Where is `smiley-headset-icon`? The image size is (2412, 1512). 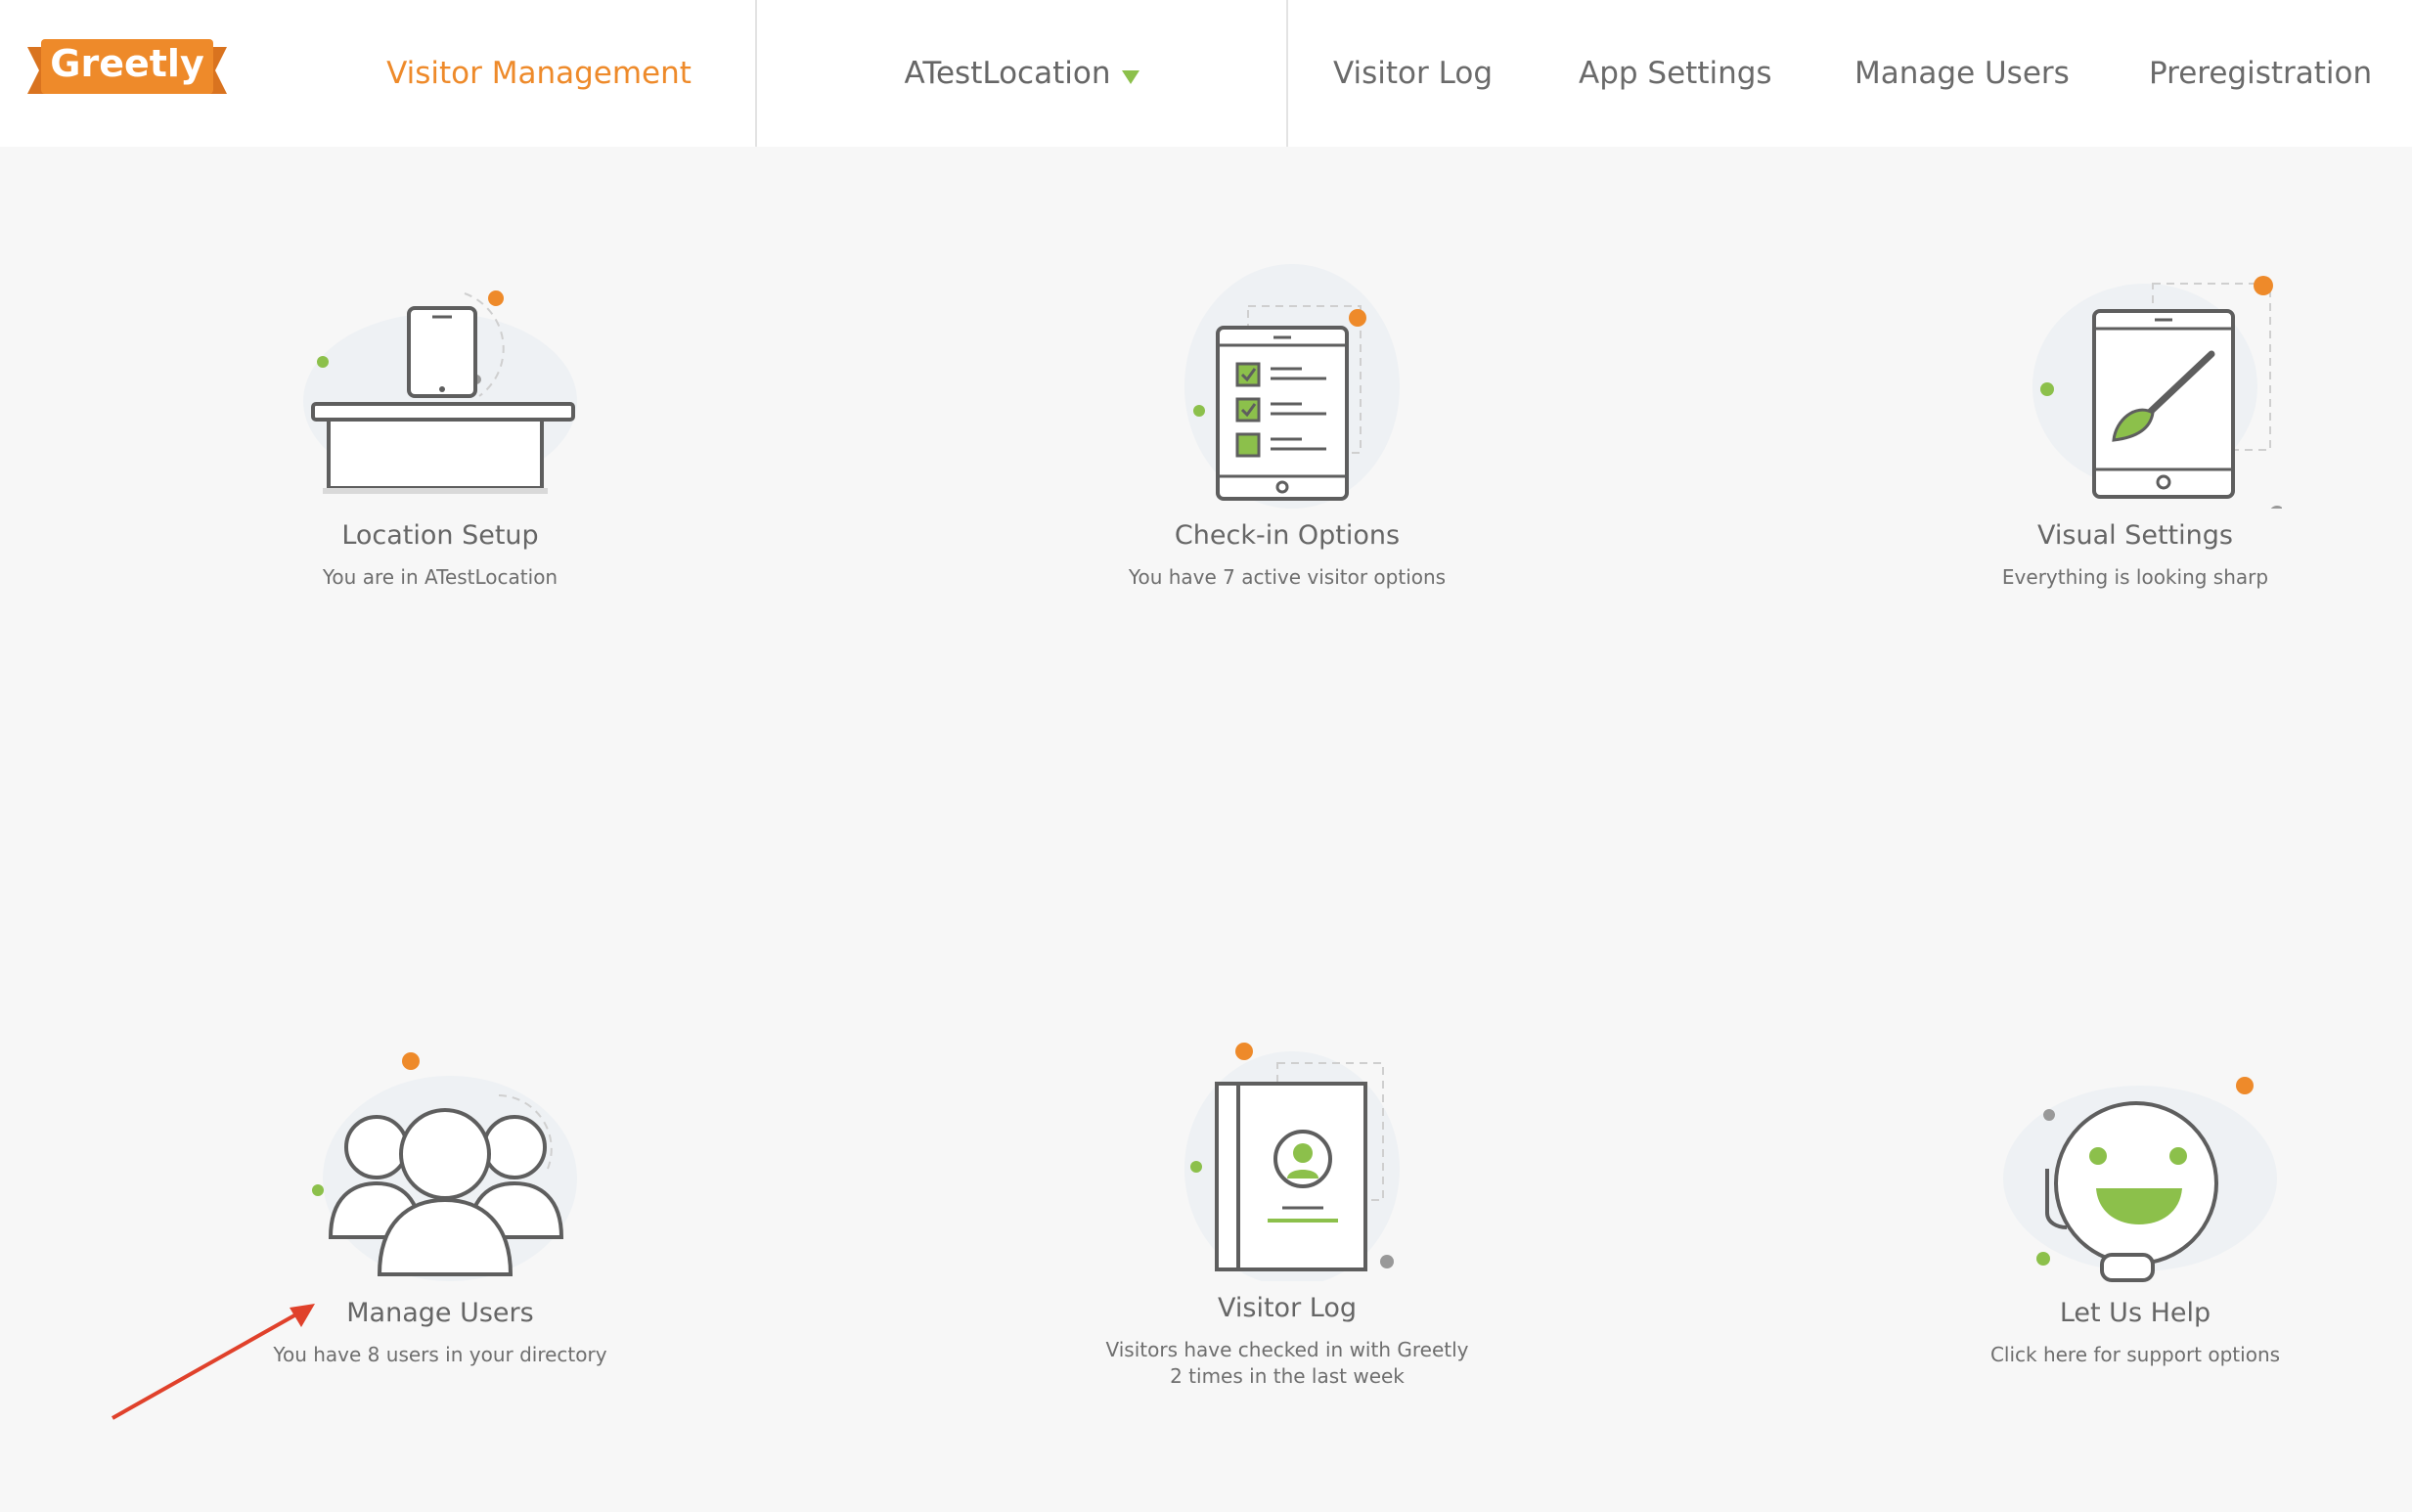
smiley-headset-icon is located at coordinates (2140, 1180).